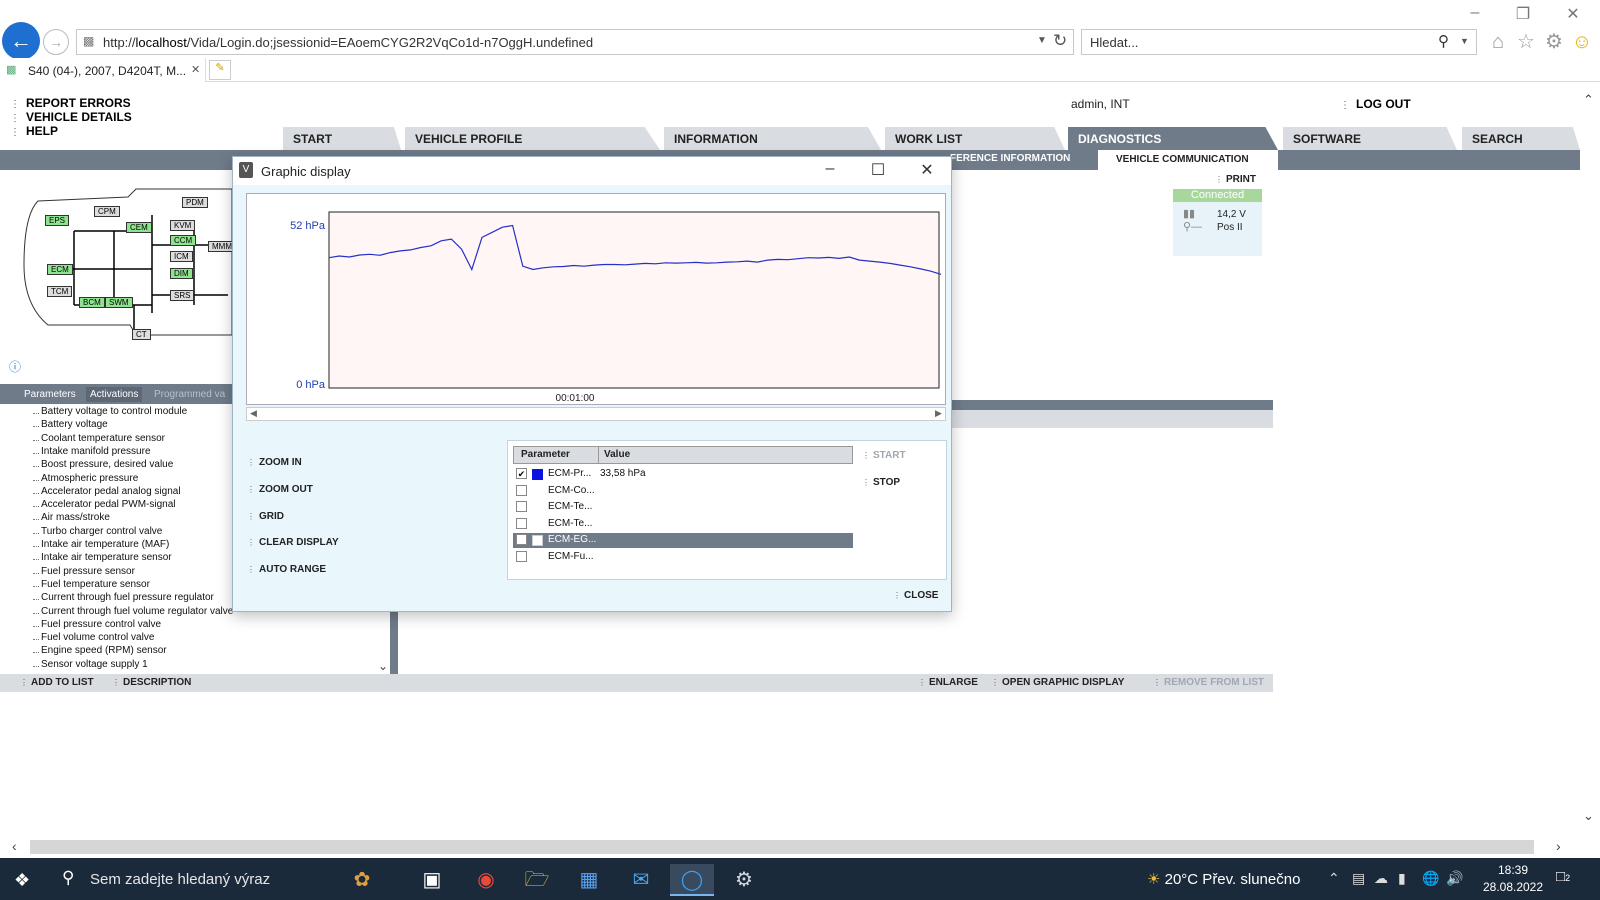  I want to click on tab-diagnostics: DIAGNOSTICS, so click(1173, 138).